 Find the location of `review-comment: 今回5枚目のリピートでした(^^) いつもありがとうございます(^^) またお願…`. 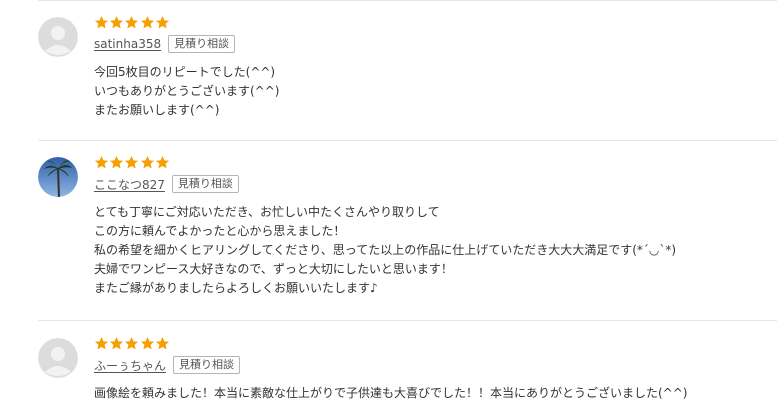

review-comment: 今回5枚目のリピートでした(^^) いつもありがとうございます(^^) またお願… is located at coordinates (186, 91).